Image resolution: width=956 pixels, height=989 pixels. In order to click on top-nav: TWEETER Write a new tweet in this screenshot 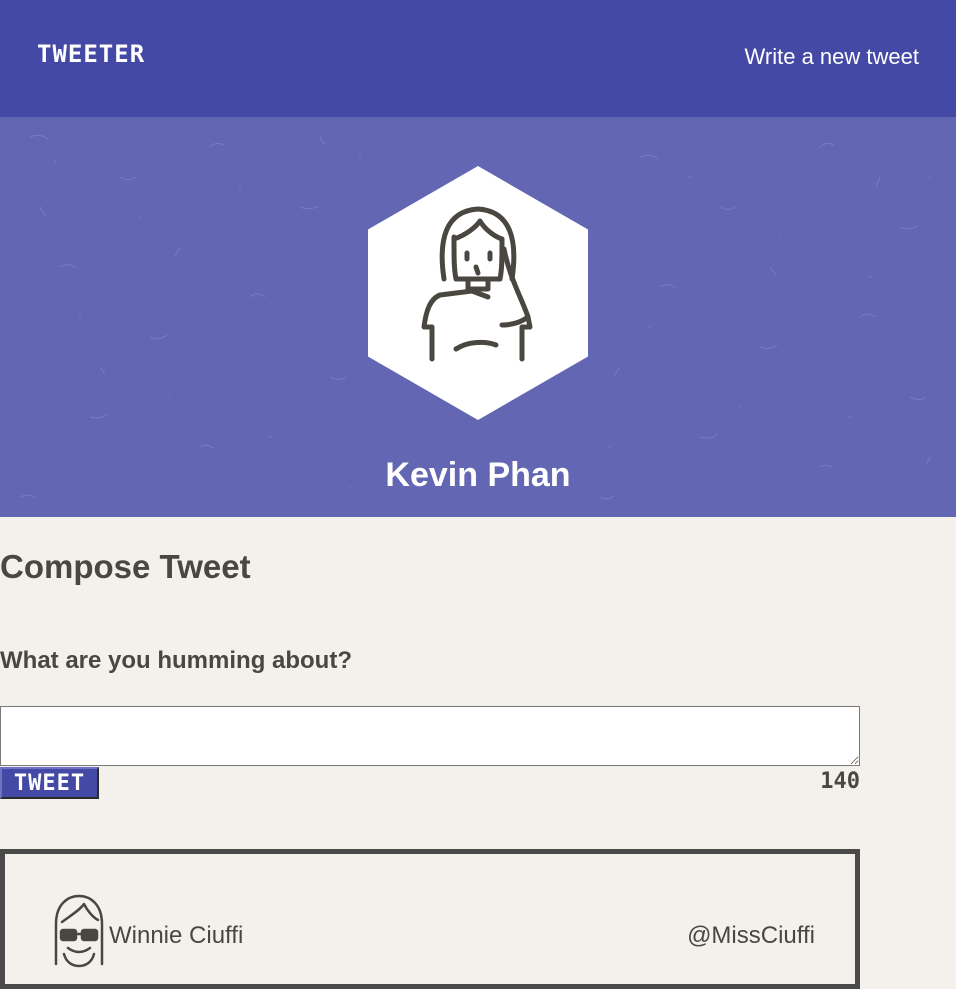, I will do `click(478, 58)`.